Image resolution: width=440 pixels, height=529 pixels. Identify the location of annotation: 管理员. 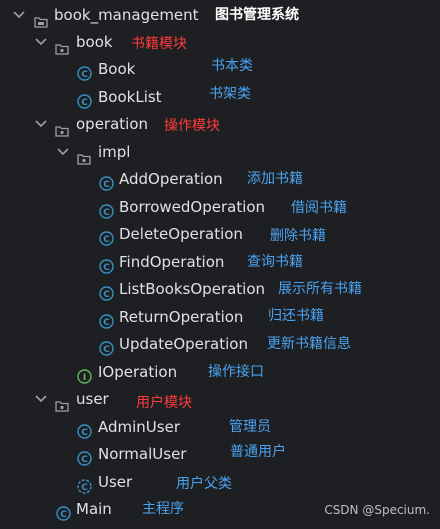
(250, 427).